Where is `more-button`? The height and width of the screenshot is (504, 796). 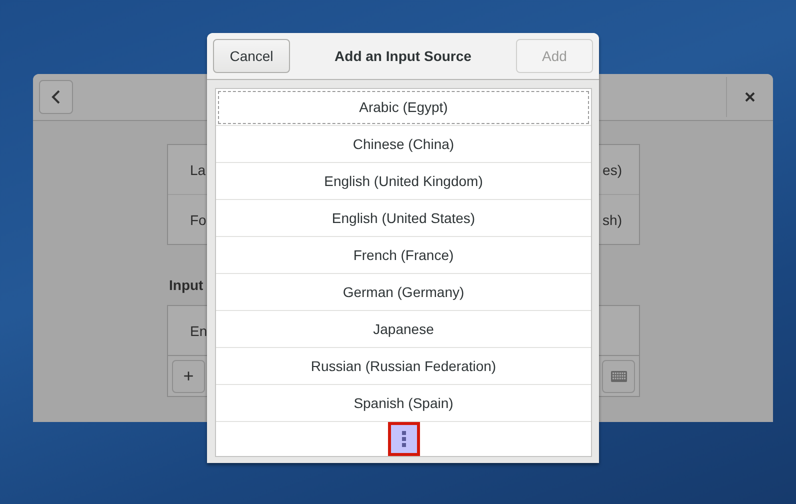 more-button is located at coordinates (404, 439).